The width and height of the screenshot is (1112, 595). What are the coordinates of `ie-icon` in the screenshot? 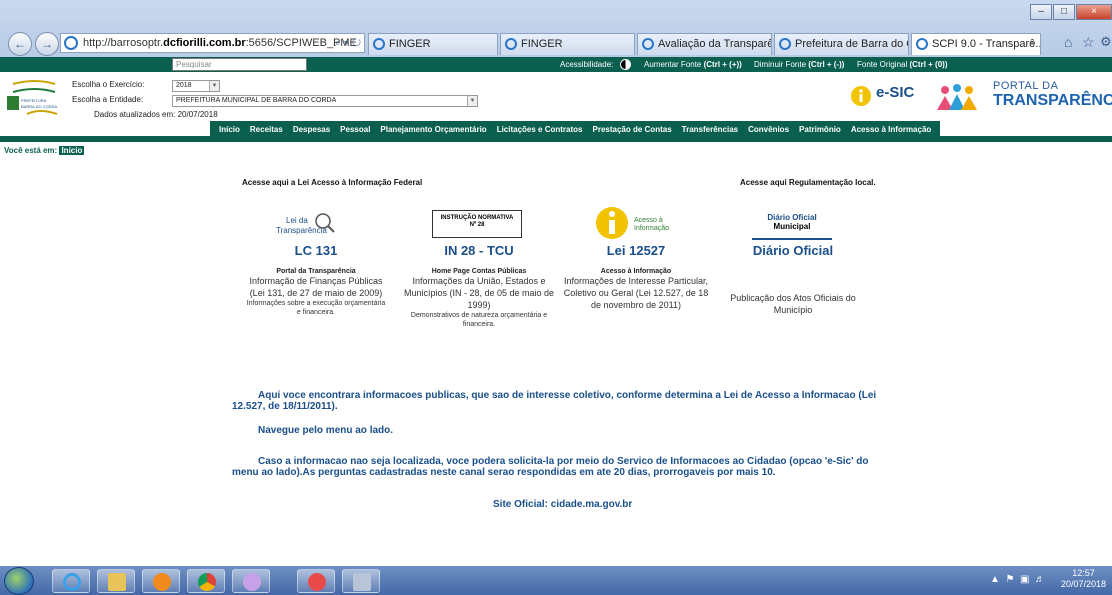 It's located at (71, 581).